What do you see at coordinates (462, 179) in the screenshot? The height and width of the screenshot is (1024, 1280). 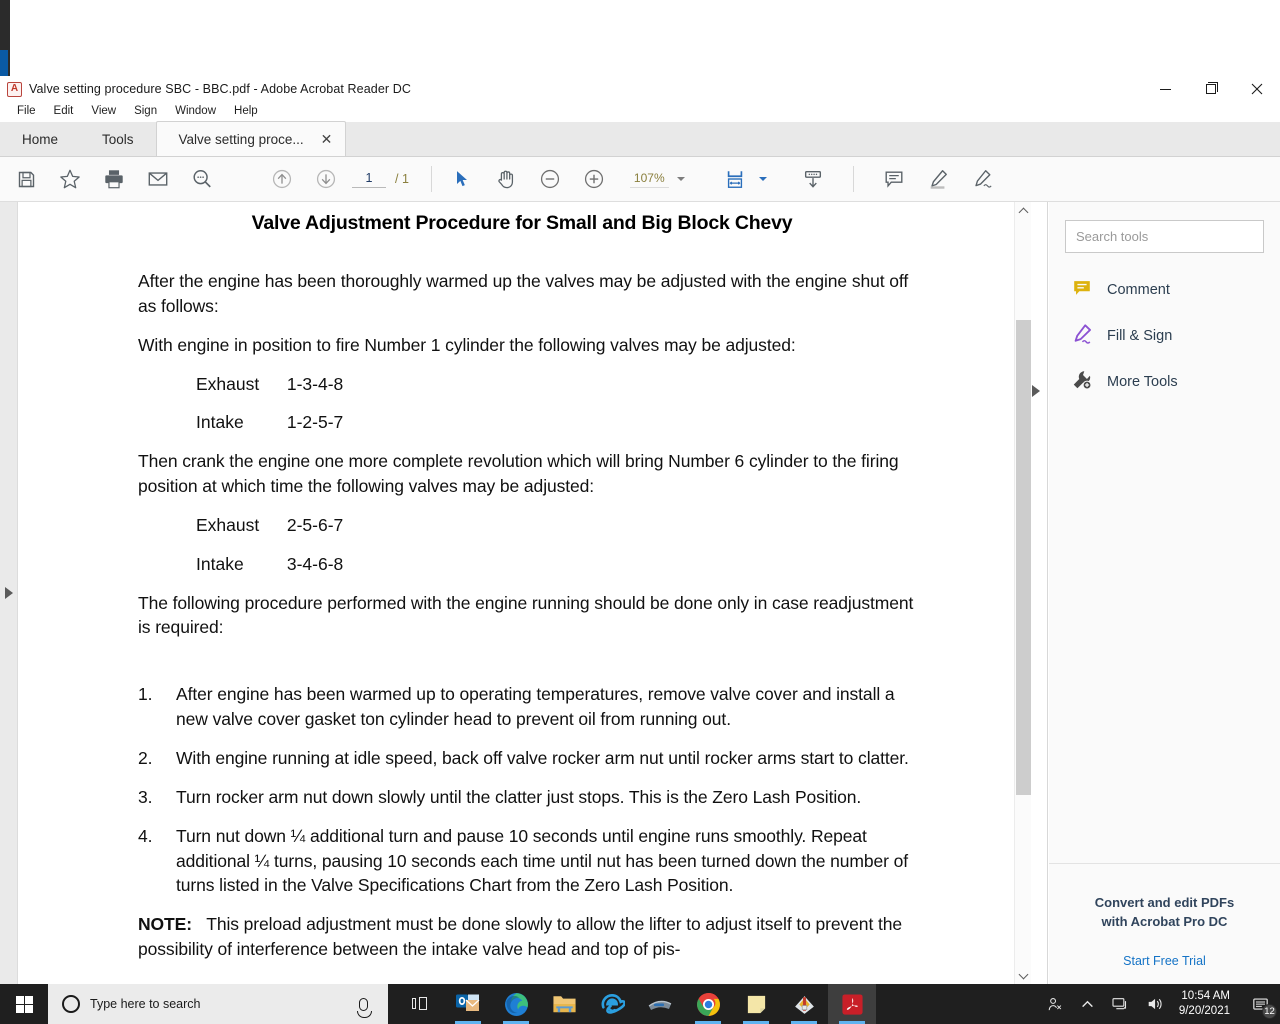 I see `select-tool-button` at bounding box center [462, 179].